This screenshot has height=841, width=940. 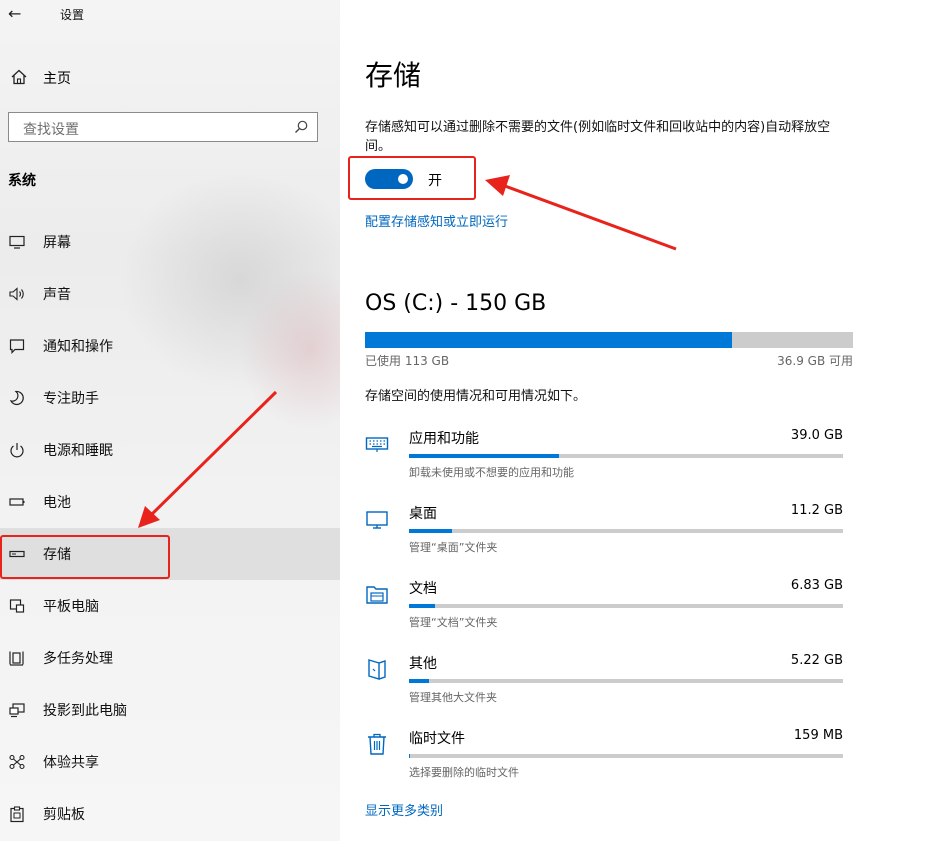 What do you see at coordinates (453, 547) in the screenshot?
I see `category-subtitle: 管理“桌面”文件夹` at bounding box center [453, 547].